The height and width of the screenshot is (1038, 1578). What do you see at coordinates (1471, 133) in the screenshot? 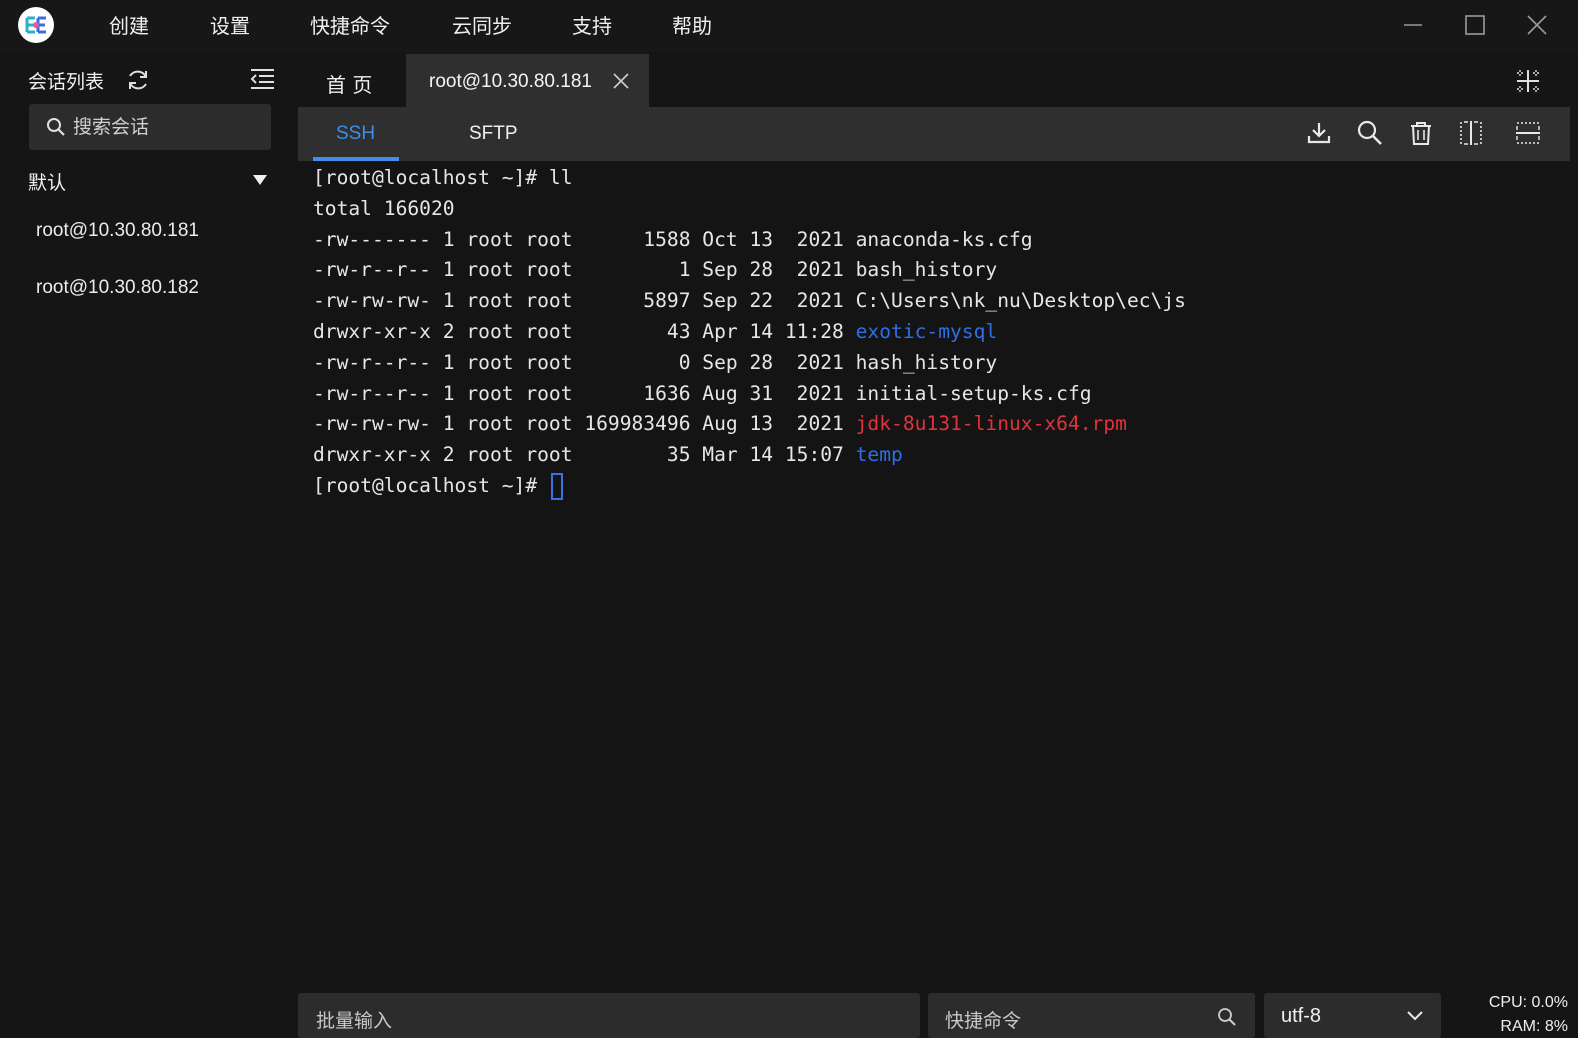
I see `split-vertical-icon` at bounding box center [1471, 133].